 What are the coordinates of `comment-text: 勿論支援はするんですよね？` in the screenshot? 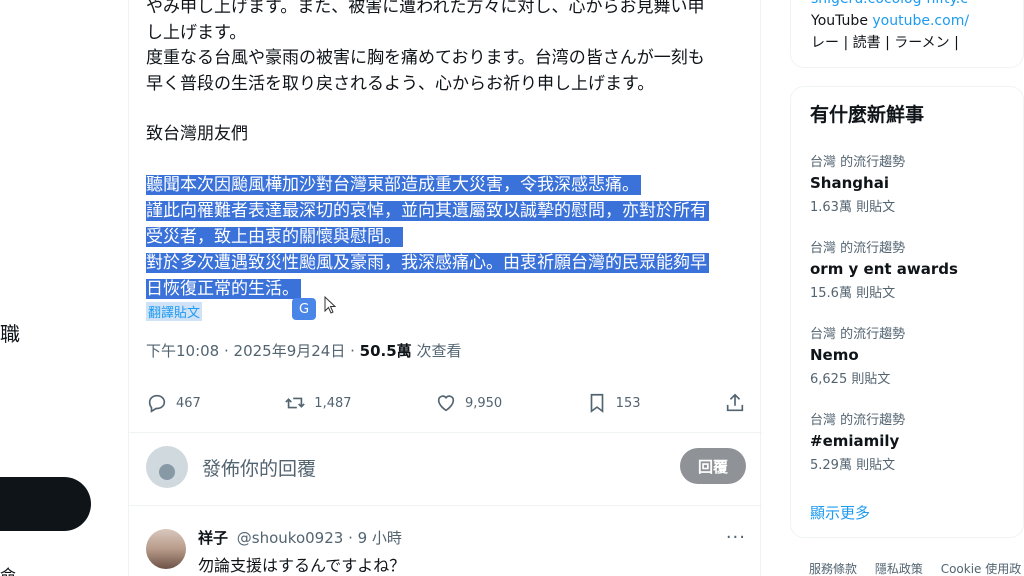 It's located at (302, 565).